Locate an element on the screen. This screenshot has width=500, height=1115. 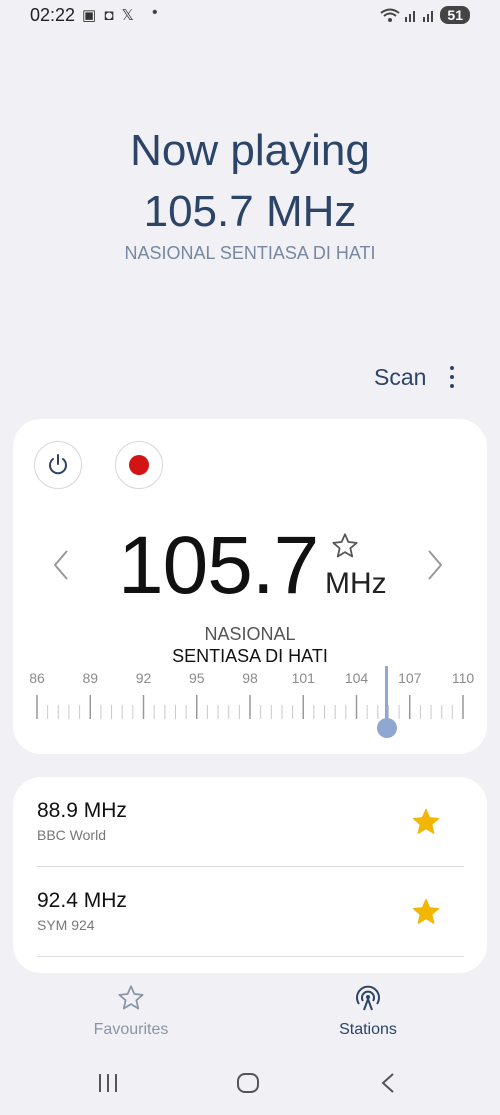
frequency-scale is located at coordinates (250, 708).